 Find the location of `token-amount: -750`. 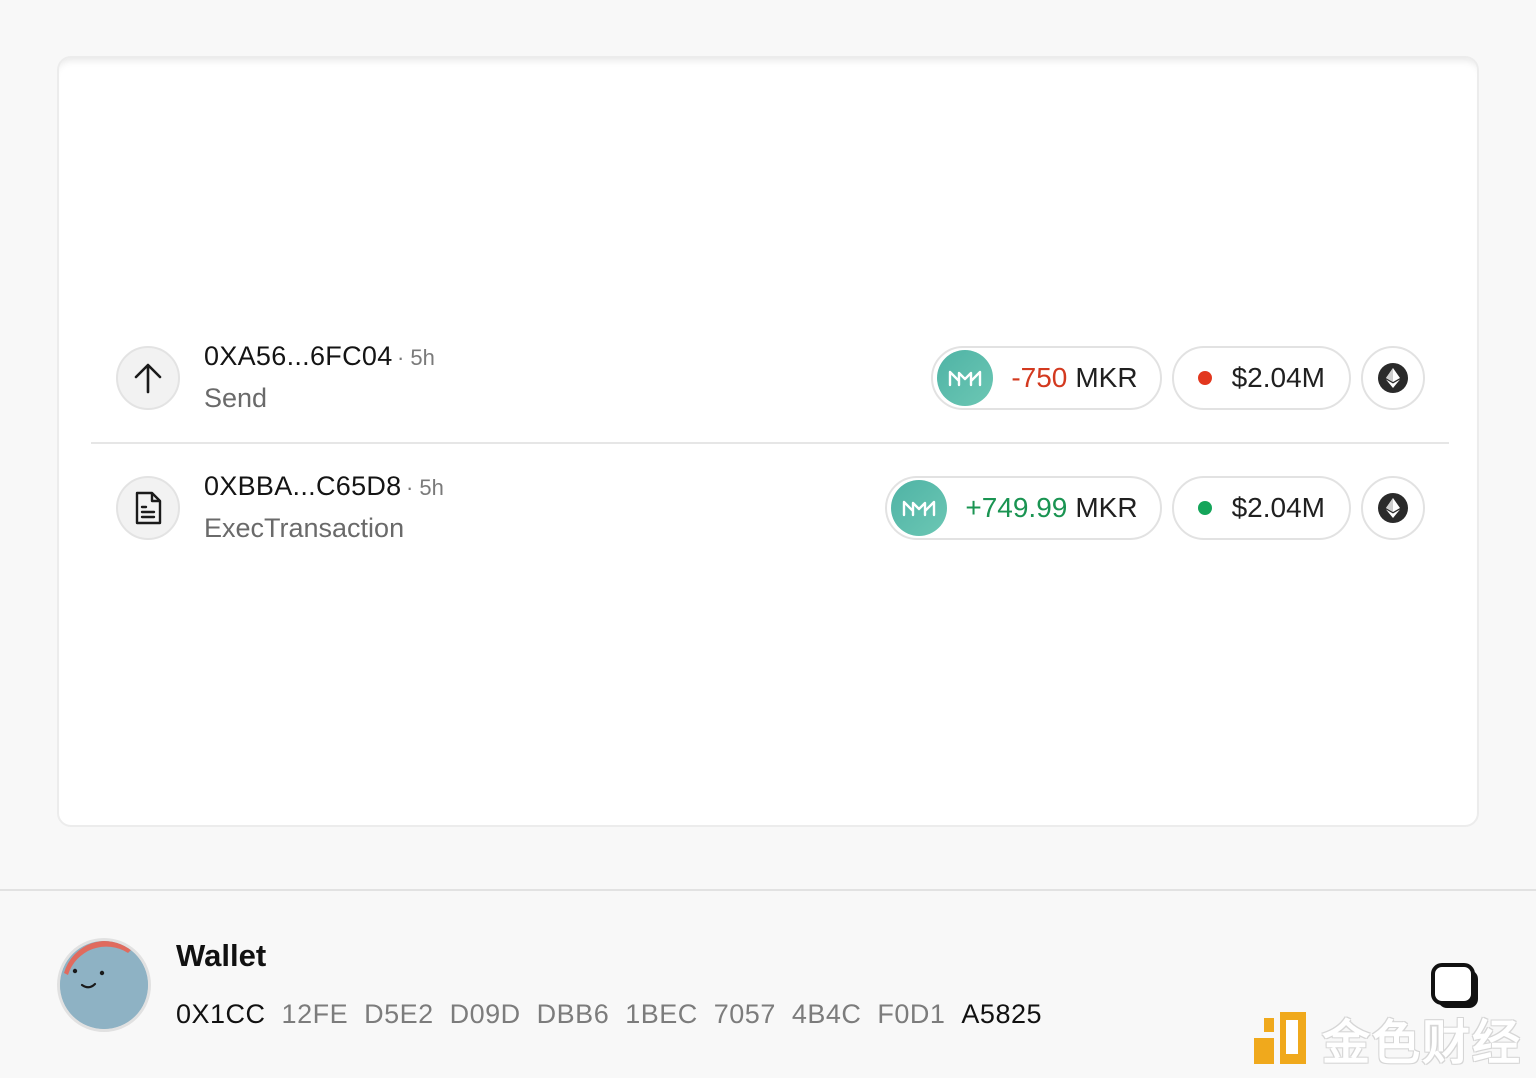

token-amount: -750 is located at coordinates (1039, 377).